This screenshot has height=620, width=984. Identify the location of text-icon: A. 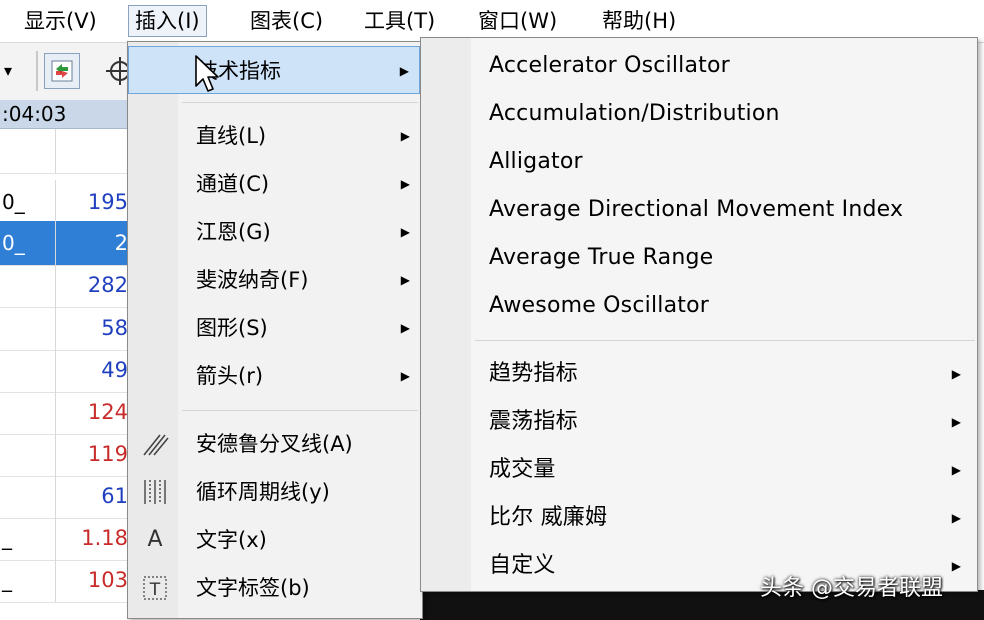
(155, 539).